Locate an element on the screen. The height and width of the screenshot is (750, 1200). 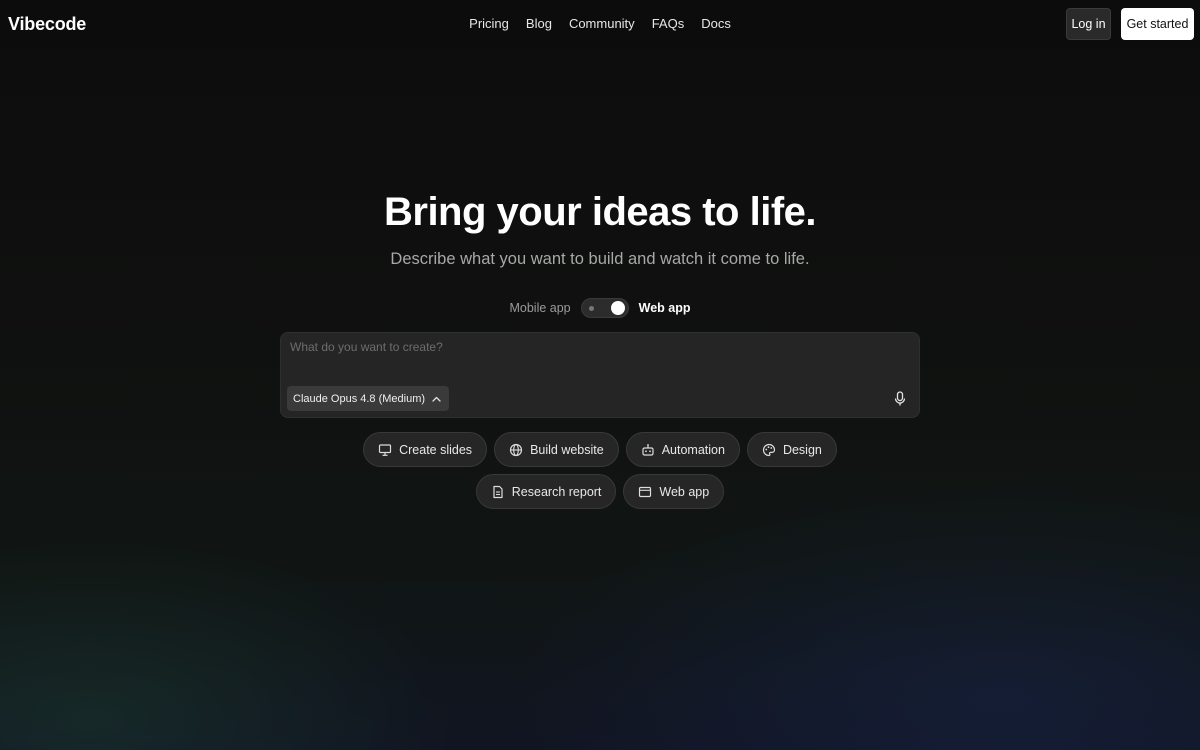
globe-icon is located at coordinates (516, 449).